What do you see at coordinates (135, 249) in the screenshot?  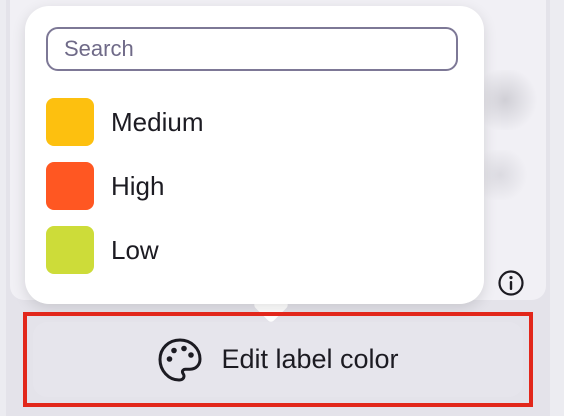 I see `option-label: Low` at bounding box center [135, 249].